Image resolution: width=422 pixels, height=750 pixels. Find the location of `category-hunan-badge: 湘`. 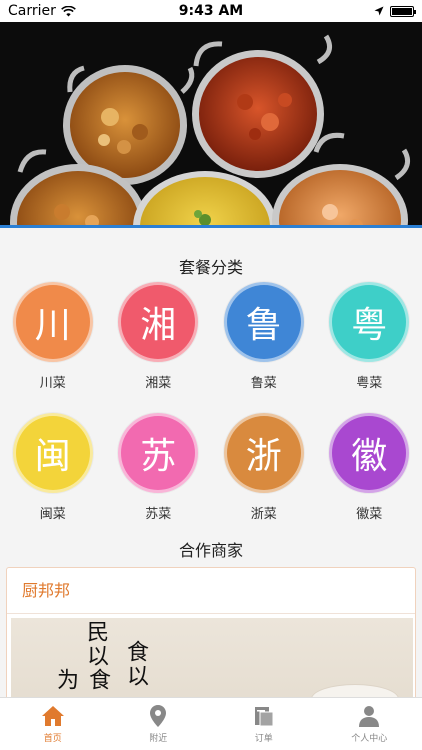

category-hunan-badge: 湘 is located at coordinates (158, 322).